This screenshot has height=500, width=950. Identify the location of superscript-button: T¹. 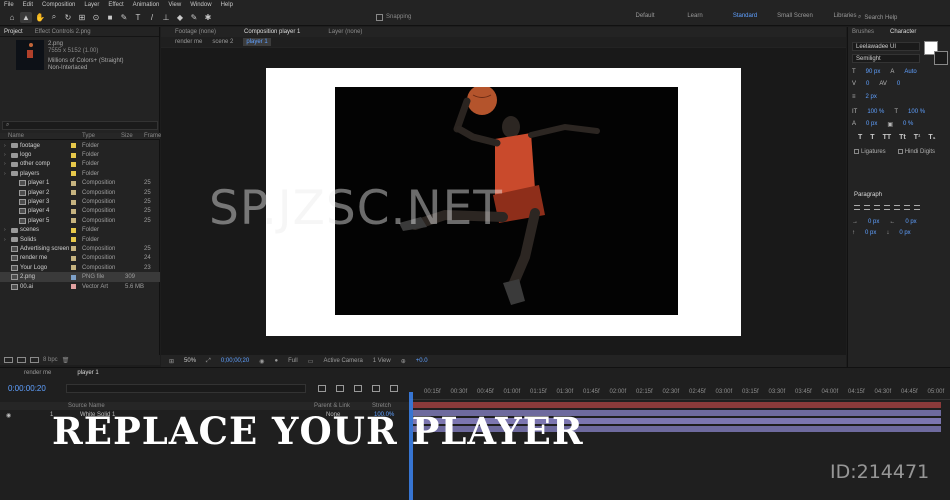
(917, 137).